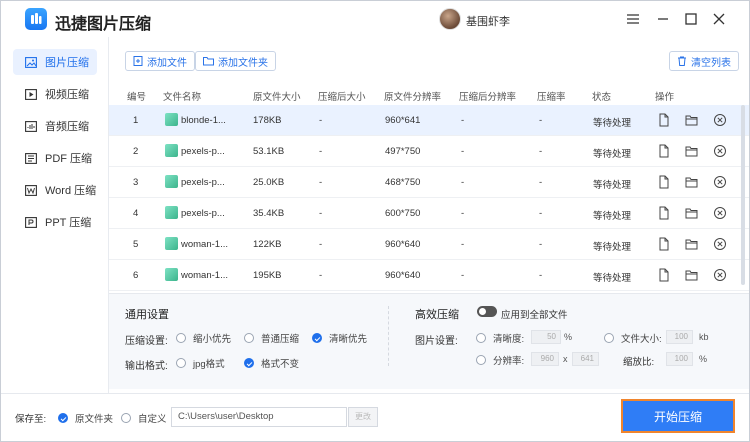  What do you see at coordinates (546, 337) in the screenshot?
I see `clarity-input: 50` at bounding box center [546, 337].